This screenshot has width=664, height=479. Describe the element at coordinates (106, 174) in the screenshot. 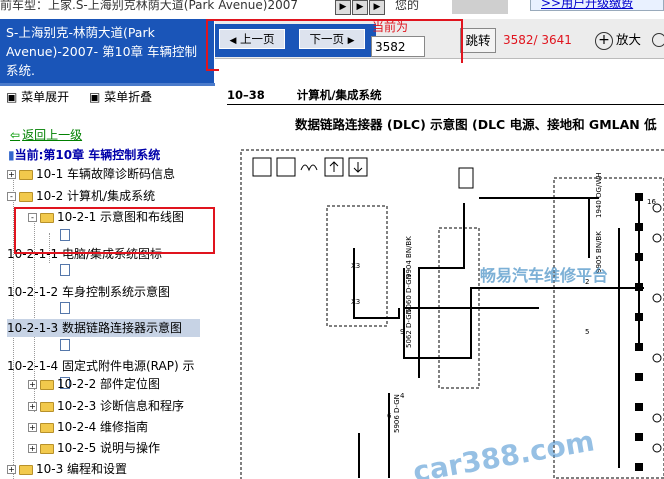

I see `tree-label: 10-1 车辆故障诊断码信息` at that location.